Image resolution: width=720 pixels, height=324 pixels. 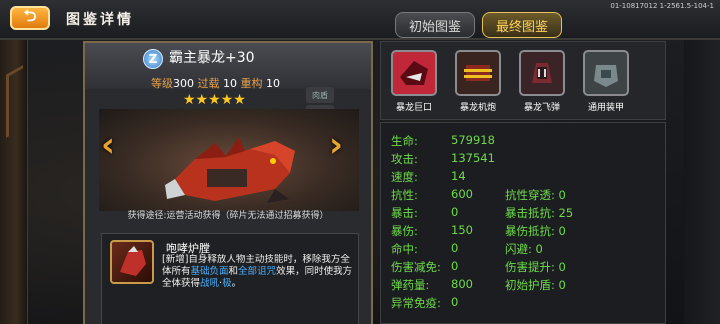 What do you see at coordinates (336, 145) in the screenshot?
I see `next-hero-arrow-icon: ›` at bounding box center [336, 145].